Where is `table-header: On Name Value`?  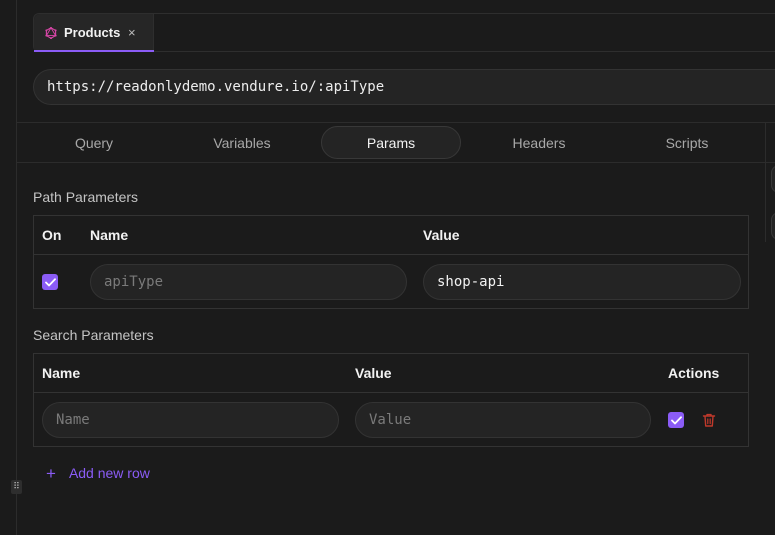 table-header: On Name Value is located at coordinates (391, 235).